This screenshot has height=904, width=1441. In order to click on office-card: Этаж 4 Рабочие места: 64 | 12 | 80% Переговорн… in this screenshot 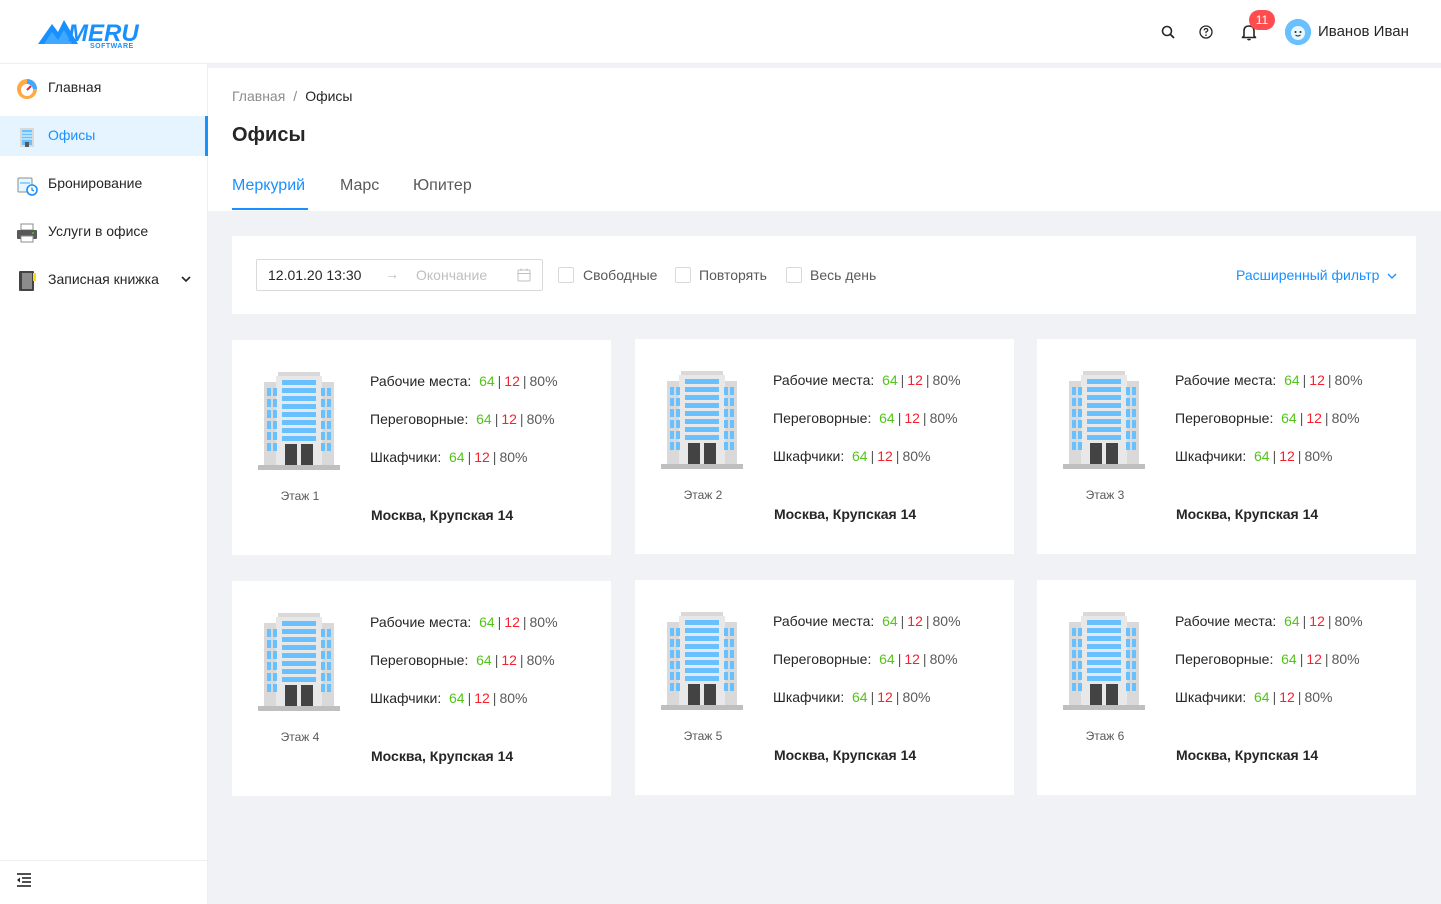, I will do `click(421, 688)`.